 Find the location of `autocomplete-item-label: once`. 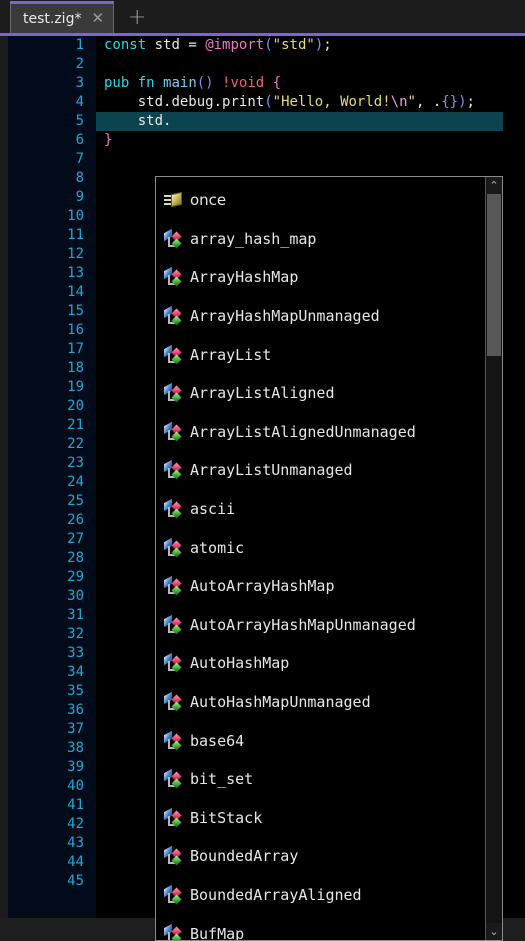

autocomplete-item-label: once is located at coordinates (208, 200).